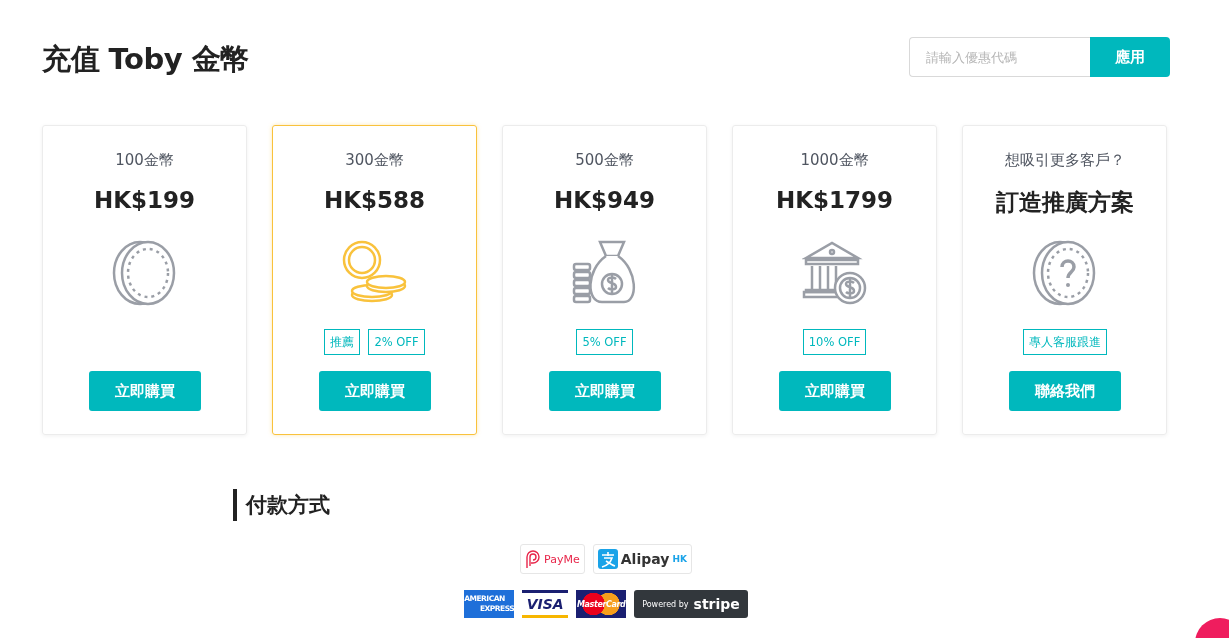  Describe the element at coordinates (545, 604) in the screenshot. I see `visa-logo: VISA` at that location.